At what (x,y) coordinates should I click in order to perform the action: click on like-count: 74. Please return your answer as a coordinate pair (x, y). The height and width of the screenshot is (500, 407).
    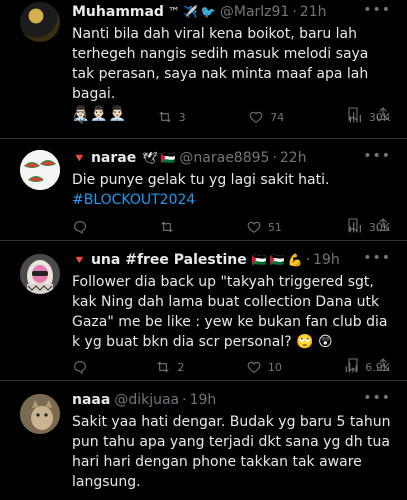
    Looking at the image, I should click on (277, 117).